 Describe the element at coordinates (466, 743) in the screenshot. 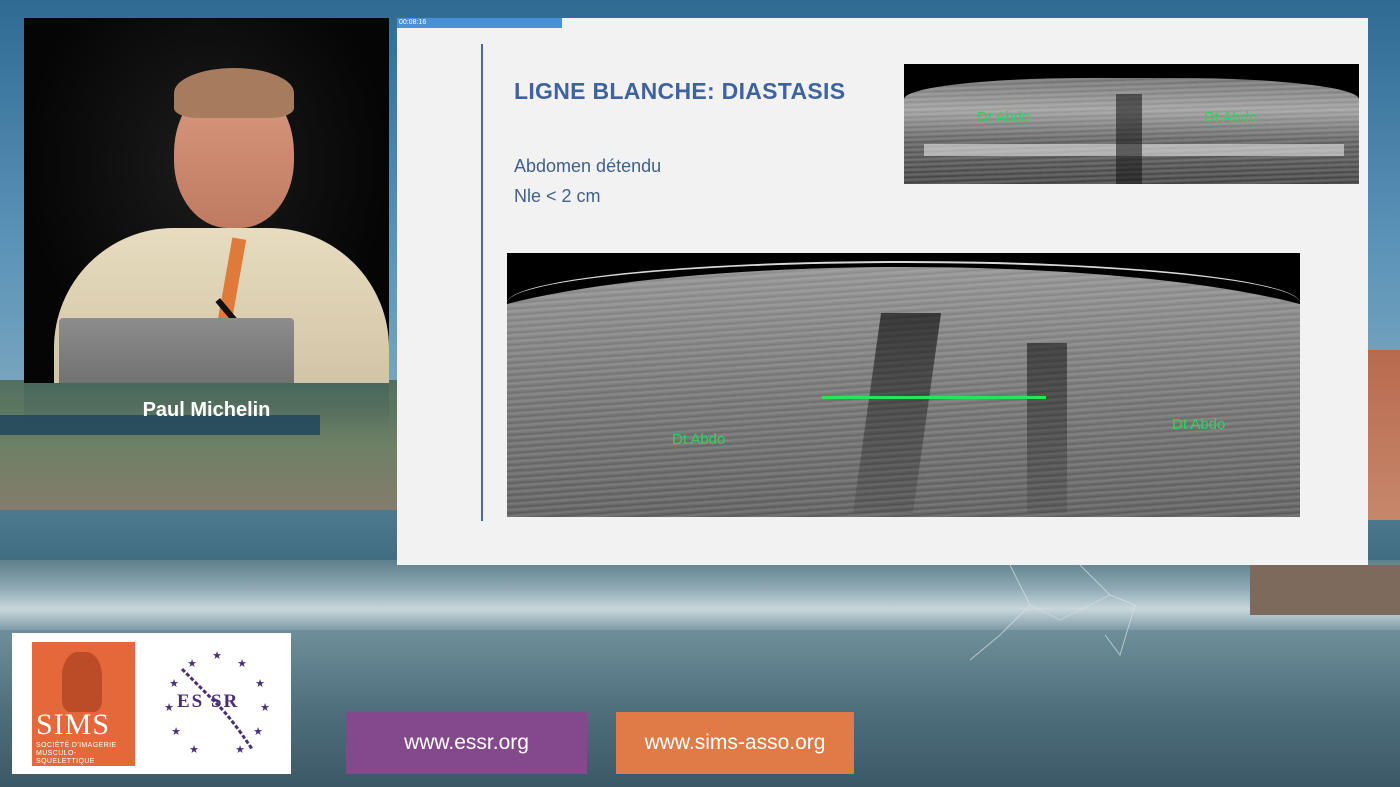

I see `essr-url-link: www.essr.org` at that location.